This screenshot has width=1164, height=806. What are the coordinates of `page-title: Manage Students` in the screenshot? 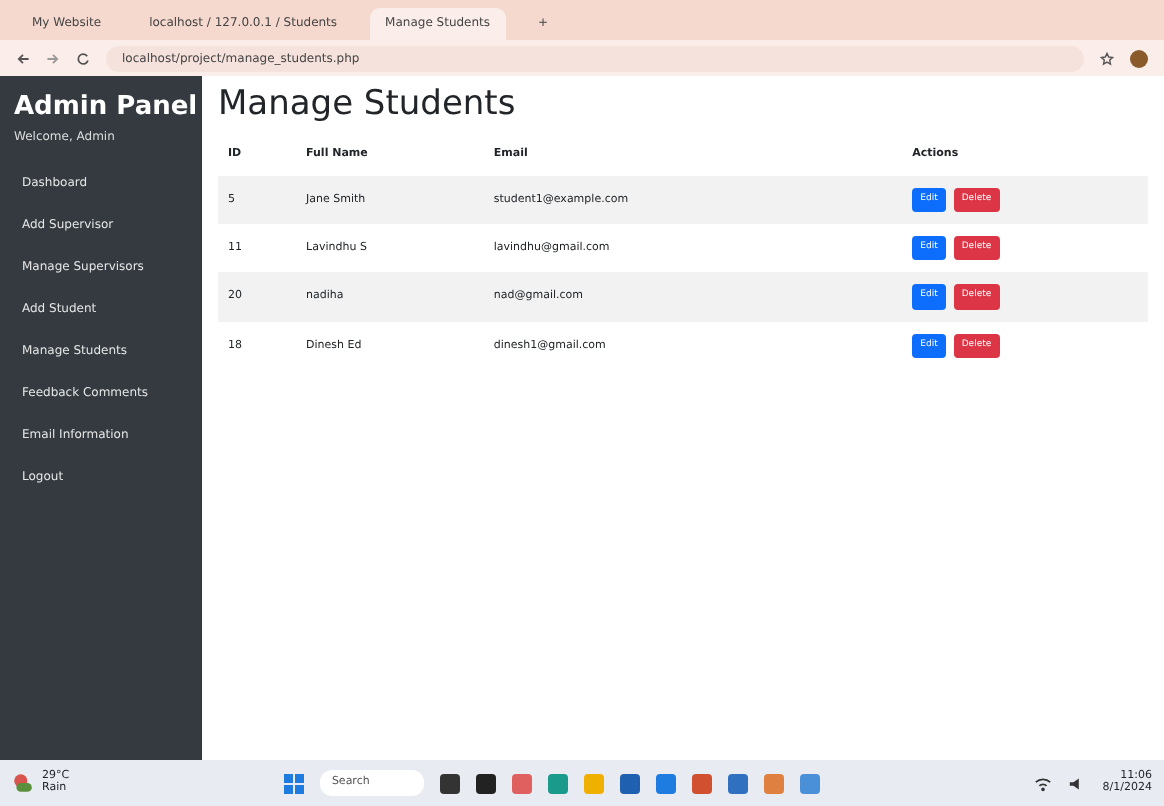 It's located at (368, 104).